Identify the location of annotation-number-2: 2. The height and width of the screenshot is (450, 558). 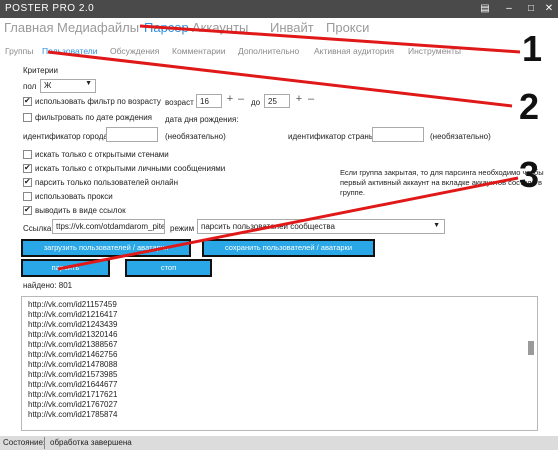
(529, 106).